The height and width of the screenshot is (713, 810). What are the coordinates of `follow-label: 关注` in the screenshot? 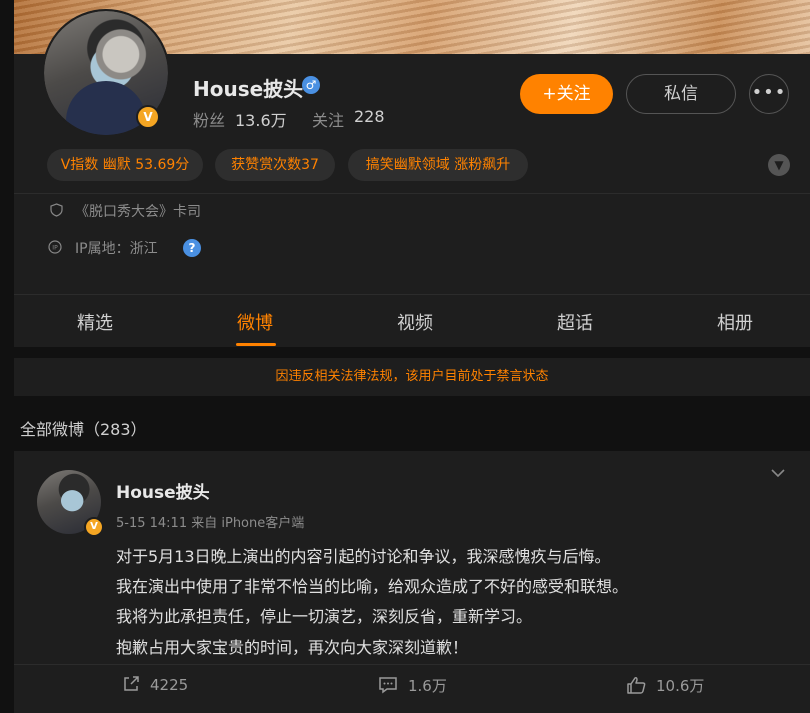 It's located at (328, 120).